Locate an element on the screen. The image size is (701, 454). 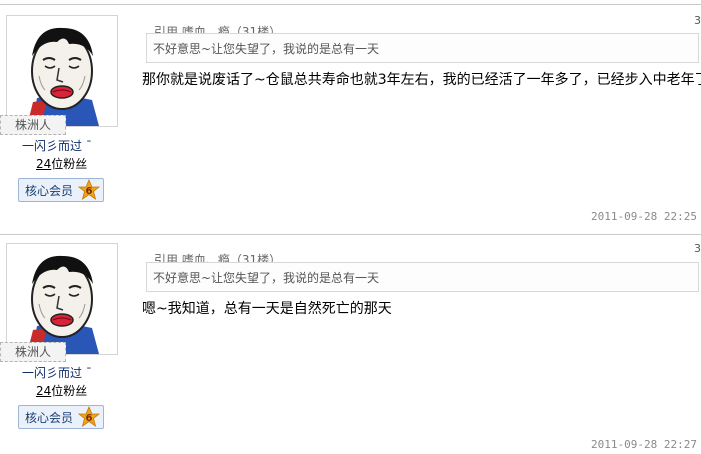
post-time: 2011-09-28 22:25 is located at coordinates (644, 216).